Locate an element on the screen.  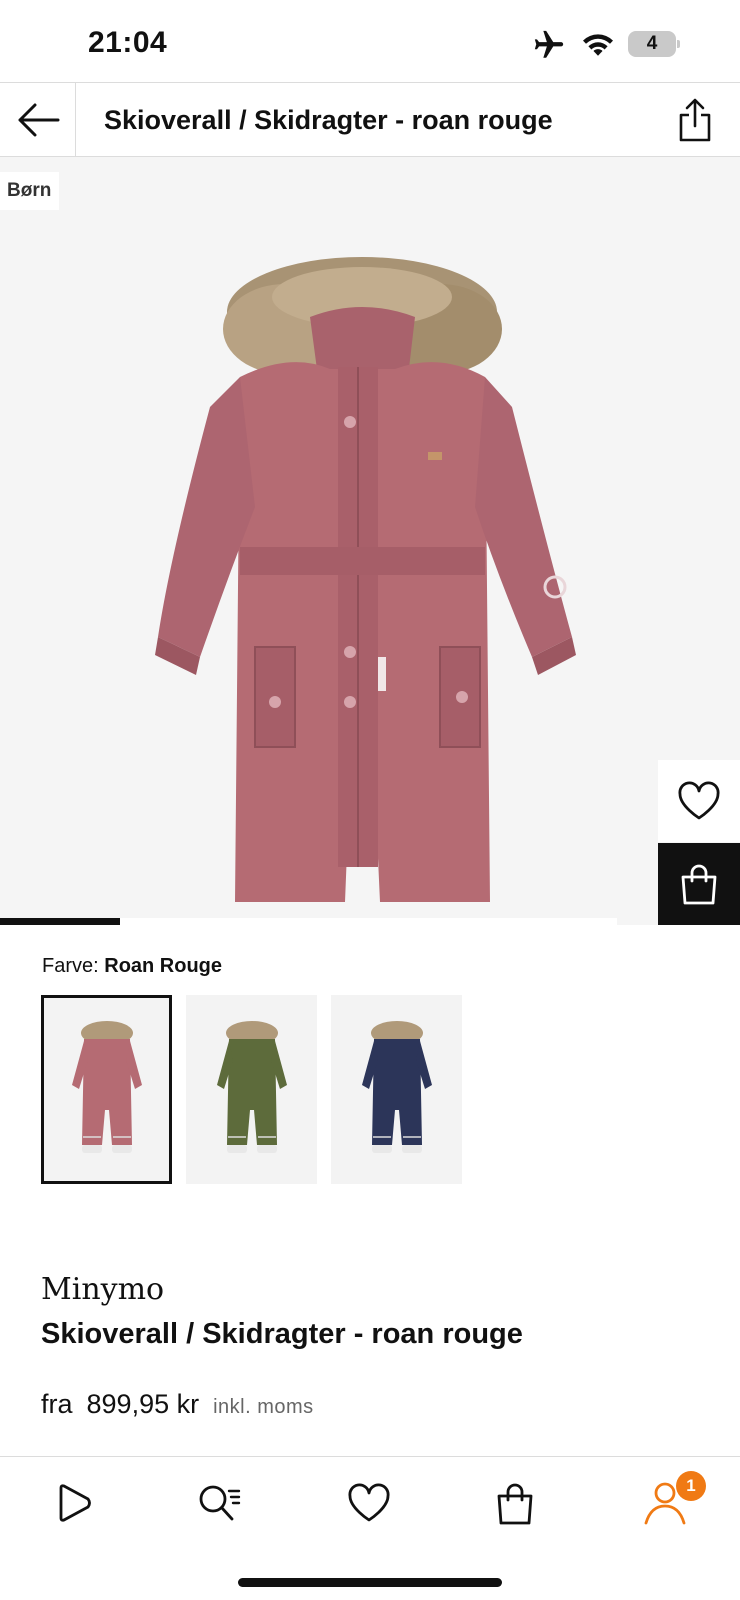
arrow-left-icon is located at coordinates (38, 119).